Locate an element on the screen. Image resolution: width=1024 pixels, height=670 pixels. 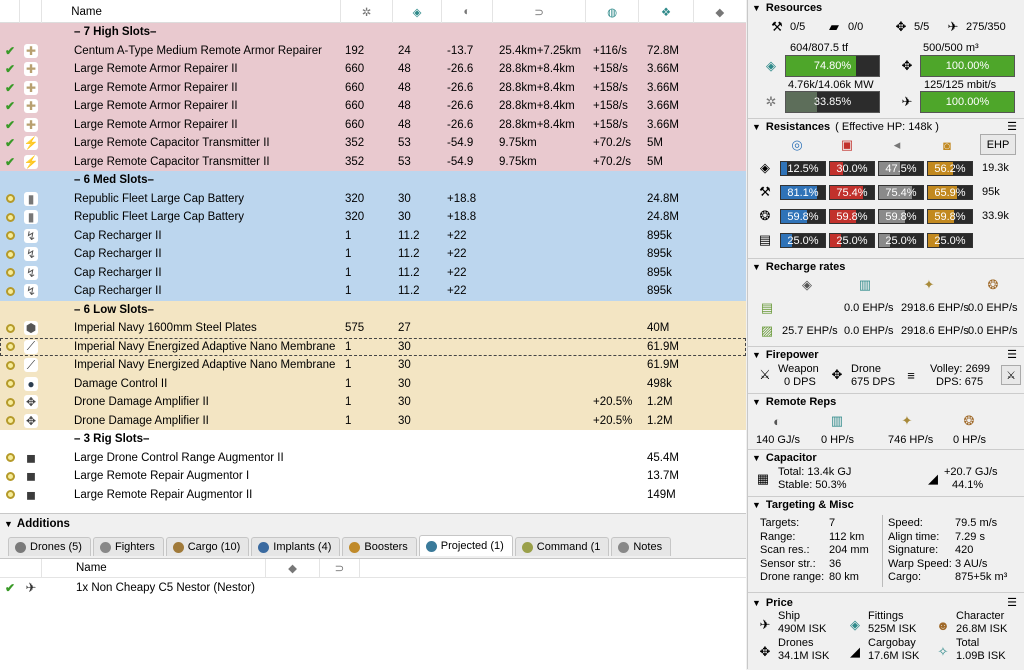
state-column-header is located at coordinates (10, 11).